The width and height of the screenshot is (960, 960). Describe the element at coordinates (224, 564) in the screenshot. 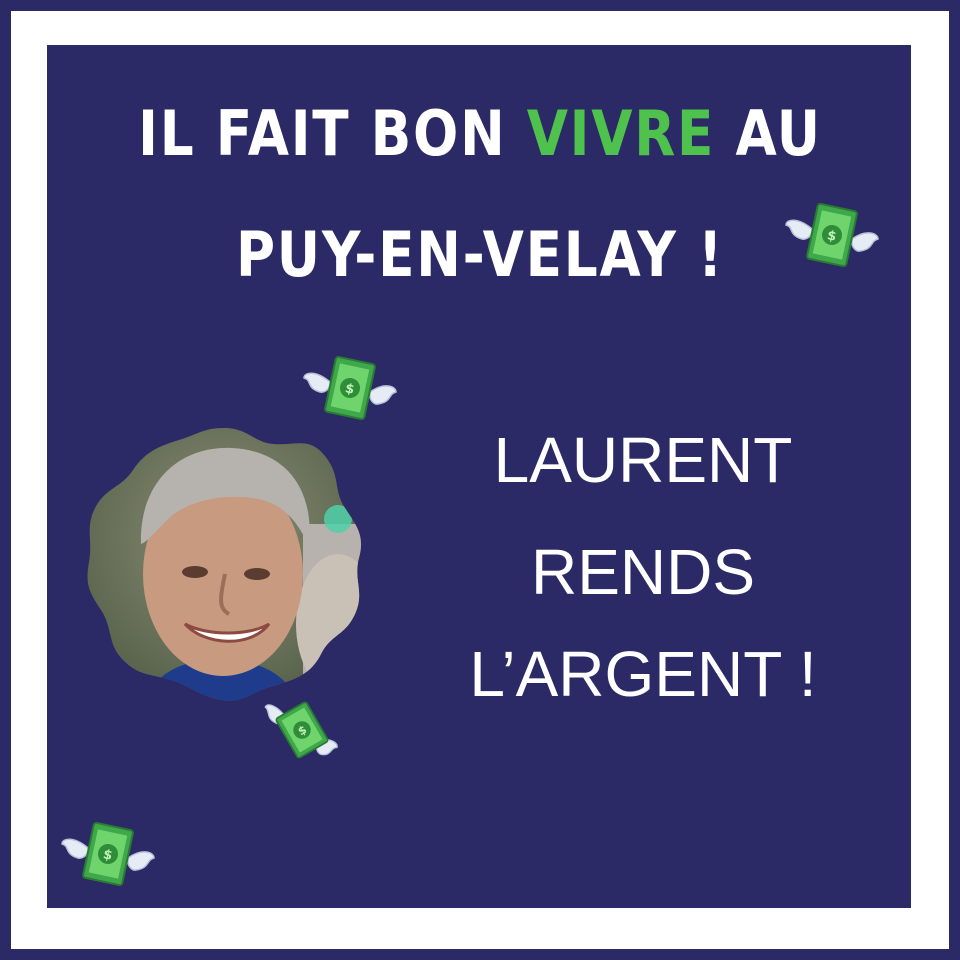

I see `portrait-photo` at that location.